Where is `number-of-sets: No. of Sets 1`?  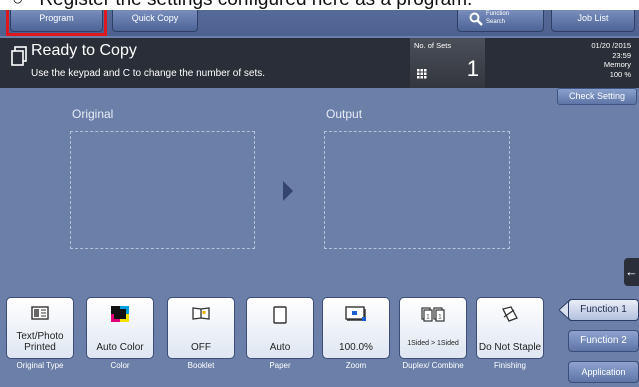
number-of-sets: No. of Sets 1 is located at coordinates (447, 63).